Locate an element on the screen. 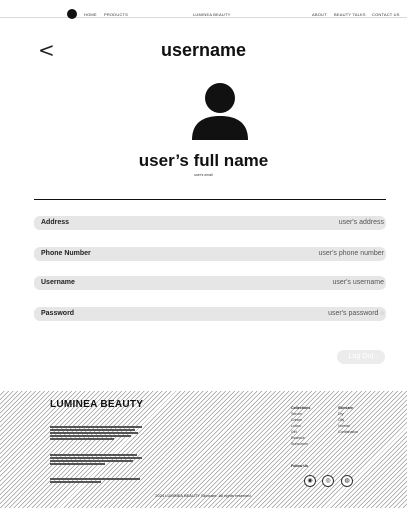 The width and height of the screenshot is (407, 508). section-divider is located at coordinates (210, 199).